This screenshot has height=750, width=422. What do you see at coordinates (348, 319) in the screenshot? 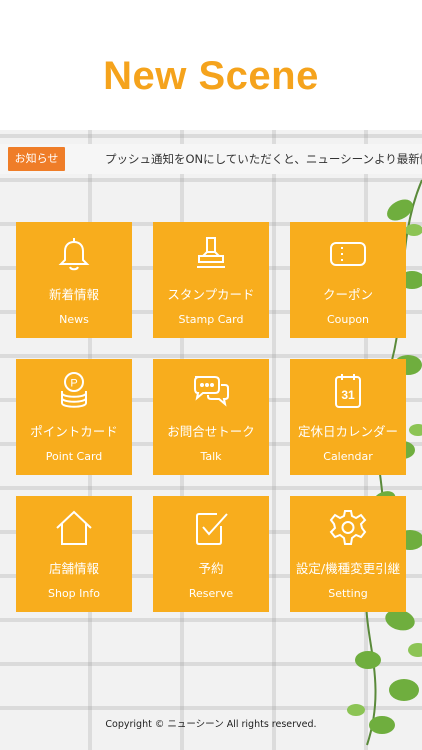
I see `tile-label-en: Coupon` at bounding box center [348, 319].